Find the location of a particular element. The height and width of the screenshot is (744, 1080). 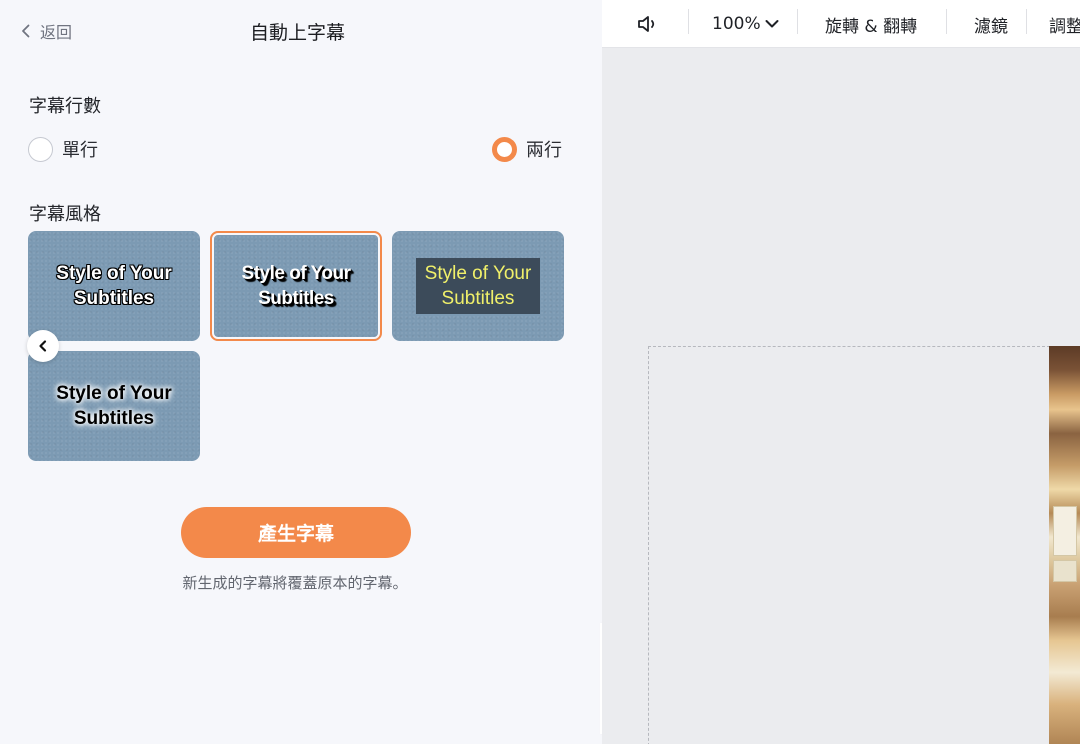

style-card-shadow: Style of Your Subtitles is located at coordinates (296, 286).